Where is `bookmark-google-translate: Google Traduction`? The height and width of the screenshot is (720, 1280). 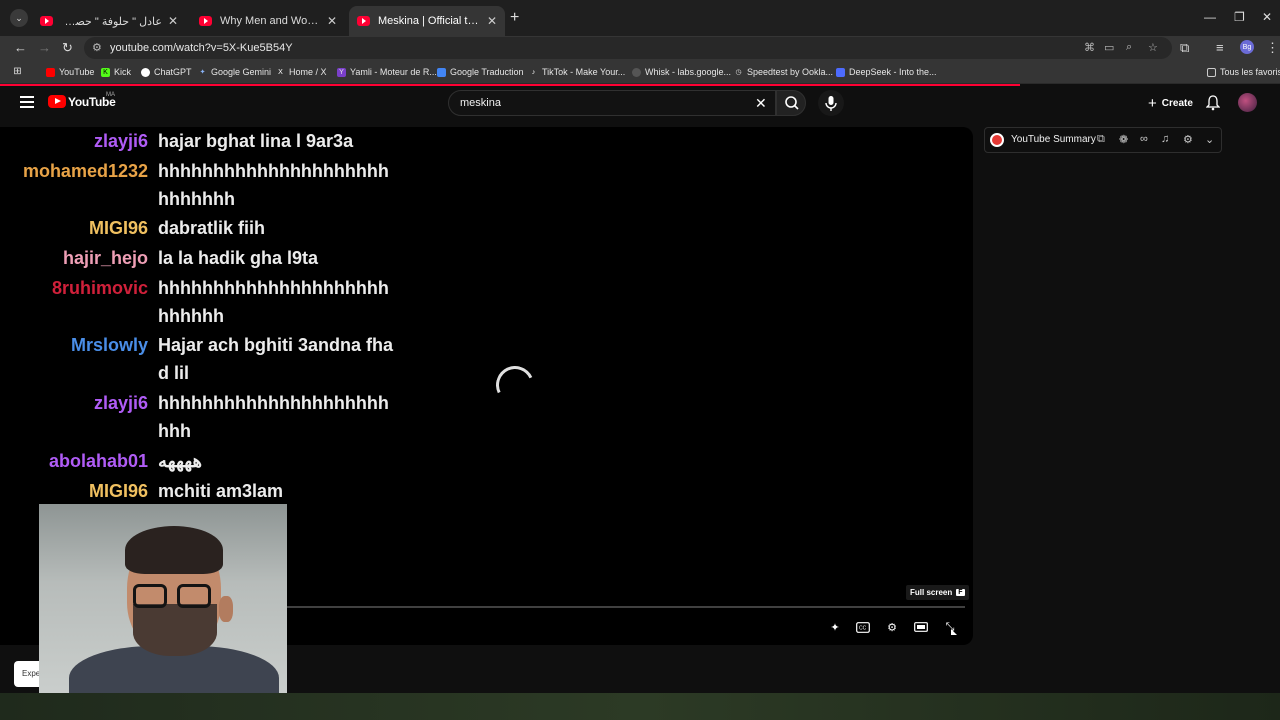 bookmark-google-translate: Google Traduction is located at coordinates (480, 72).